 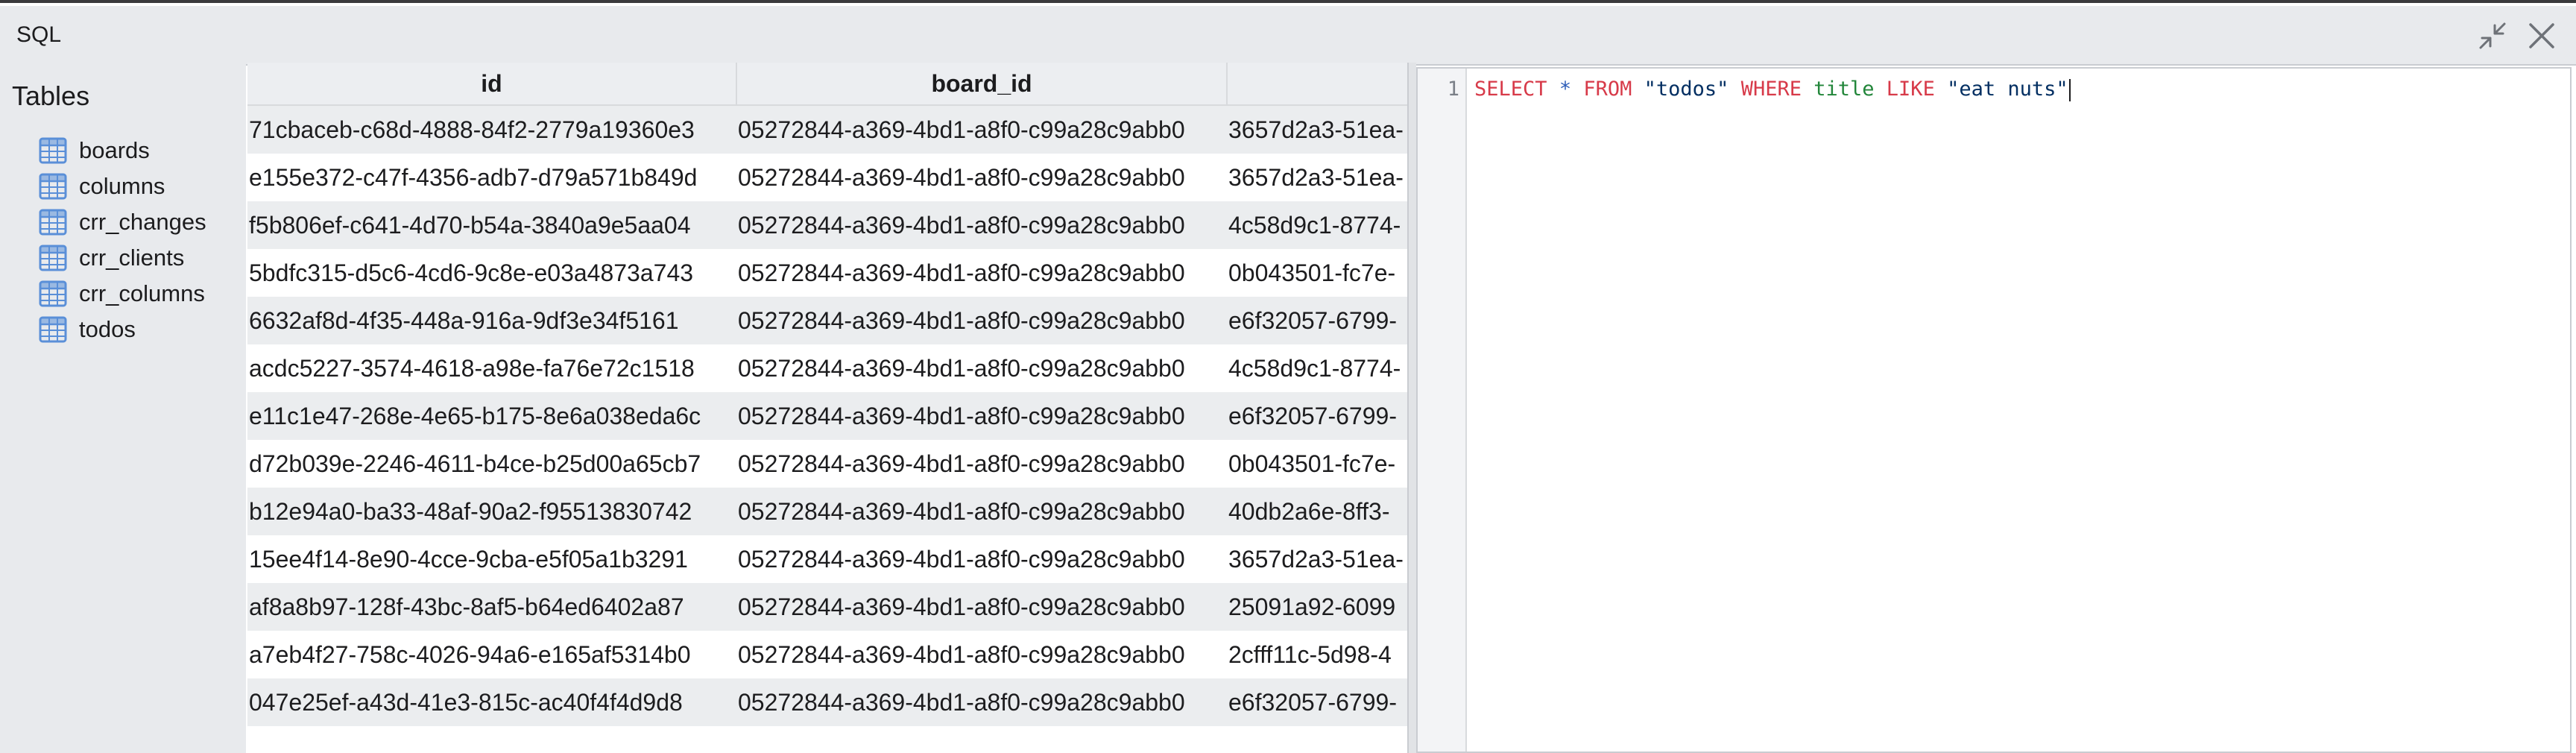 I want to click on table-cell: 71cbaceb-c68d-4888-84f2-2779a19360e3, so click(x=492, y=129).